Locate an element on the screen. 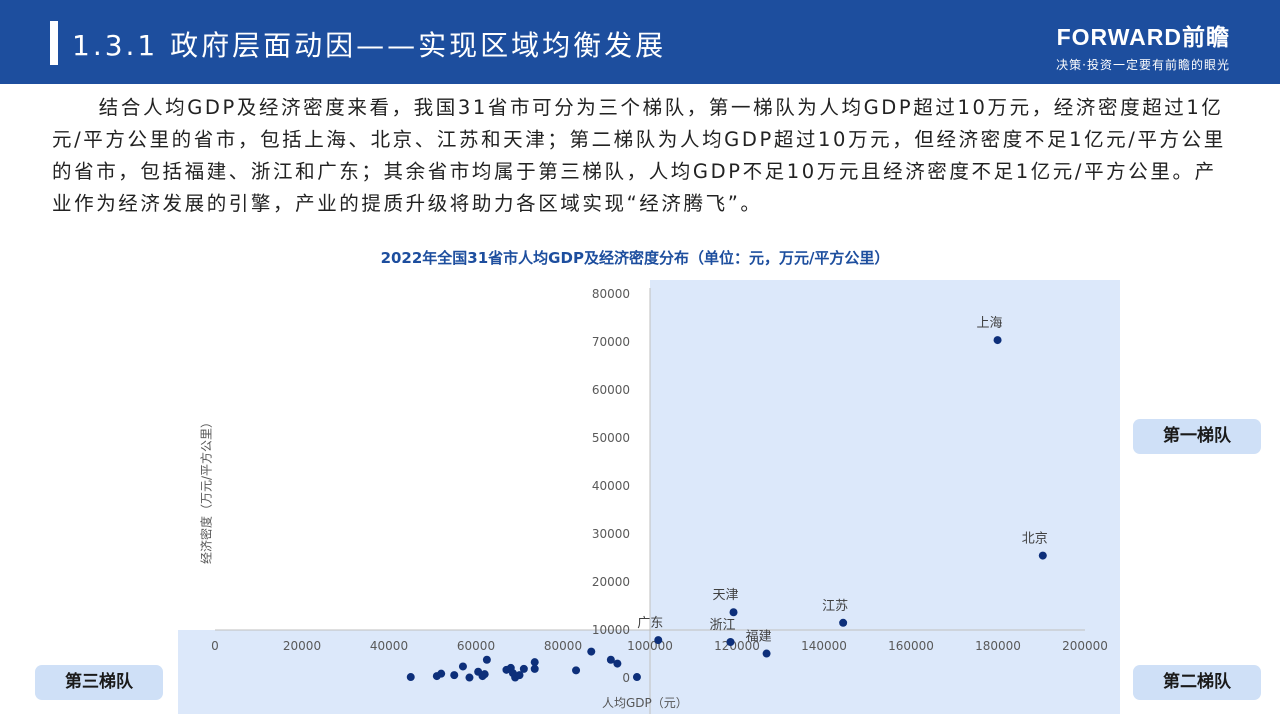 This screenshot has width=1280, height=720. x-tick-label: 200000 is located at coordinates (1085, 646).